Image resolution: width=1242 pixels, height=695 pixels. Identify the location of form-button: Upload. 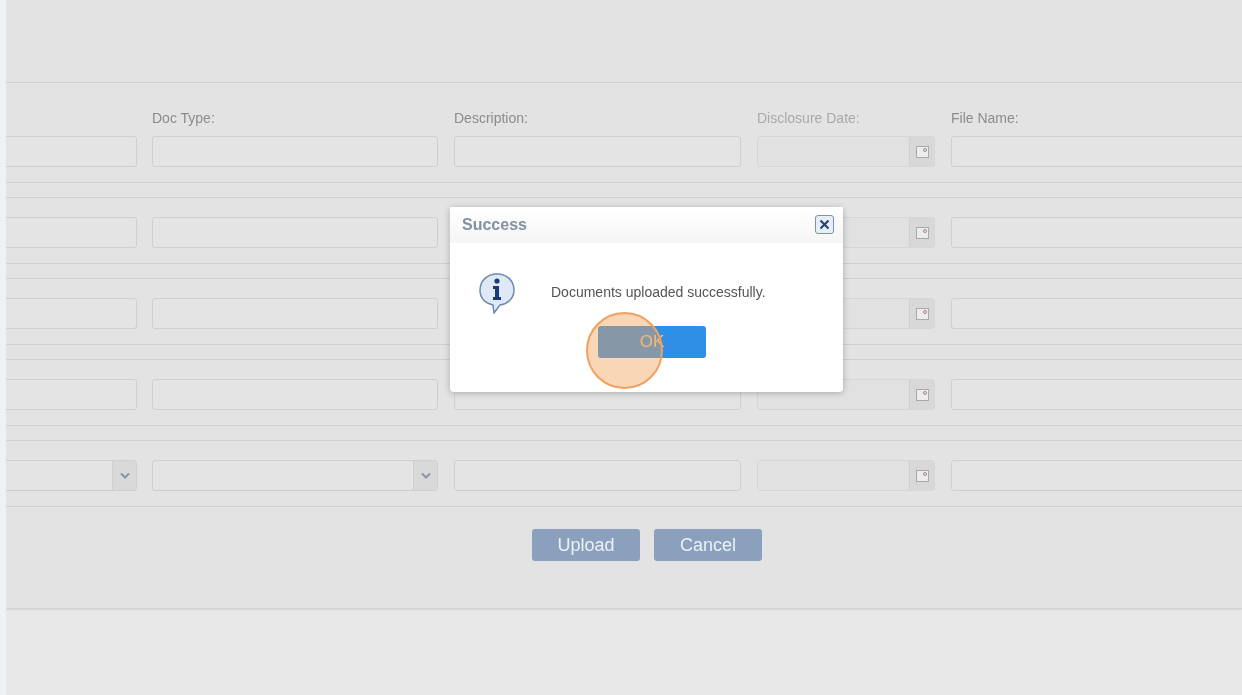
(586, 545).